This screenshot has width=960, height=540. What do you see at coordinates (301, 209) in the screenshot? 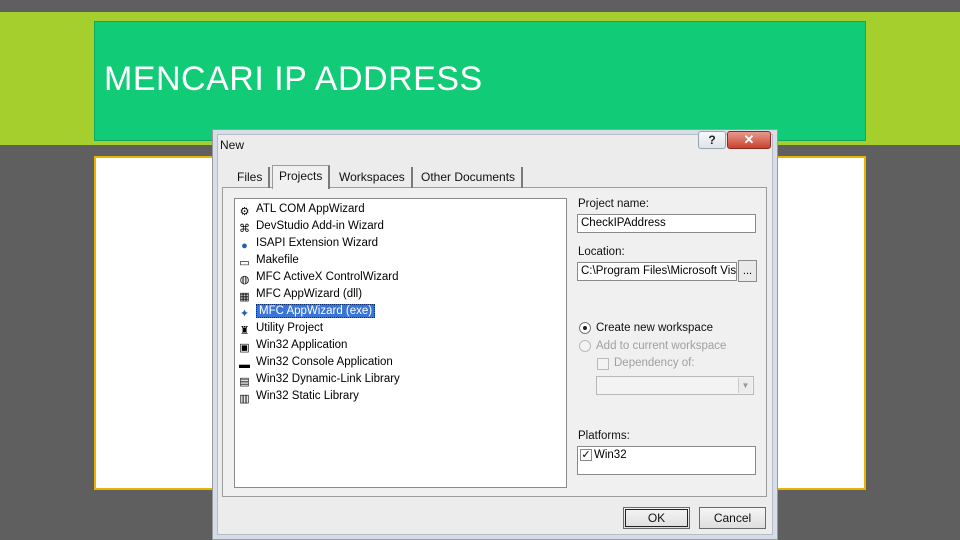
I see `list-item: ⚙ ATL COM AppWizard` at bounding box center [301, 209].